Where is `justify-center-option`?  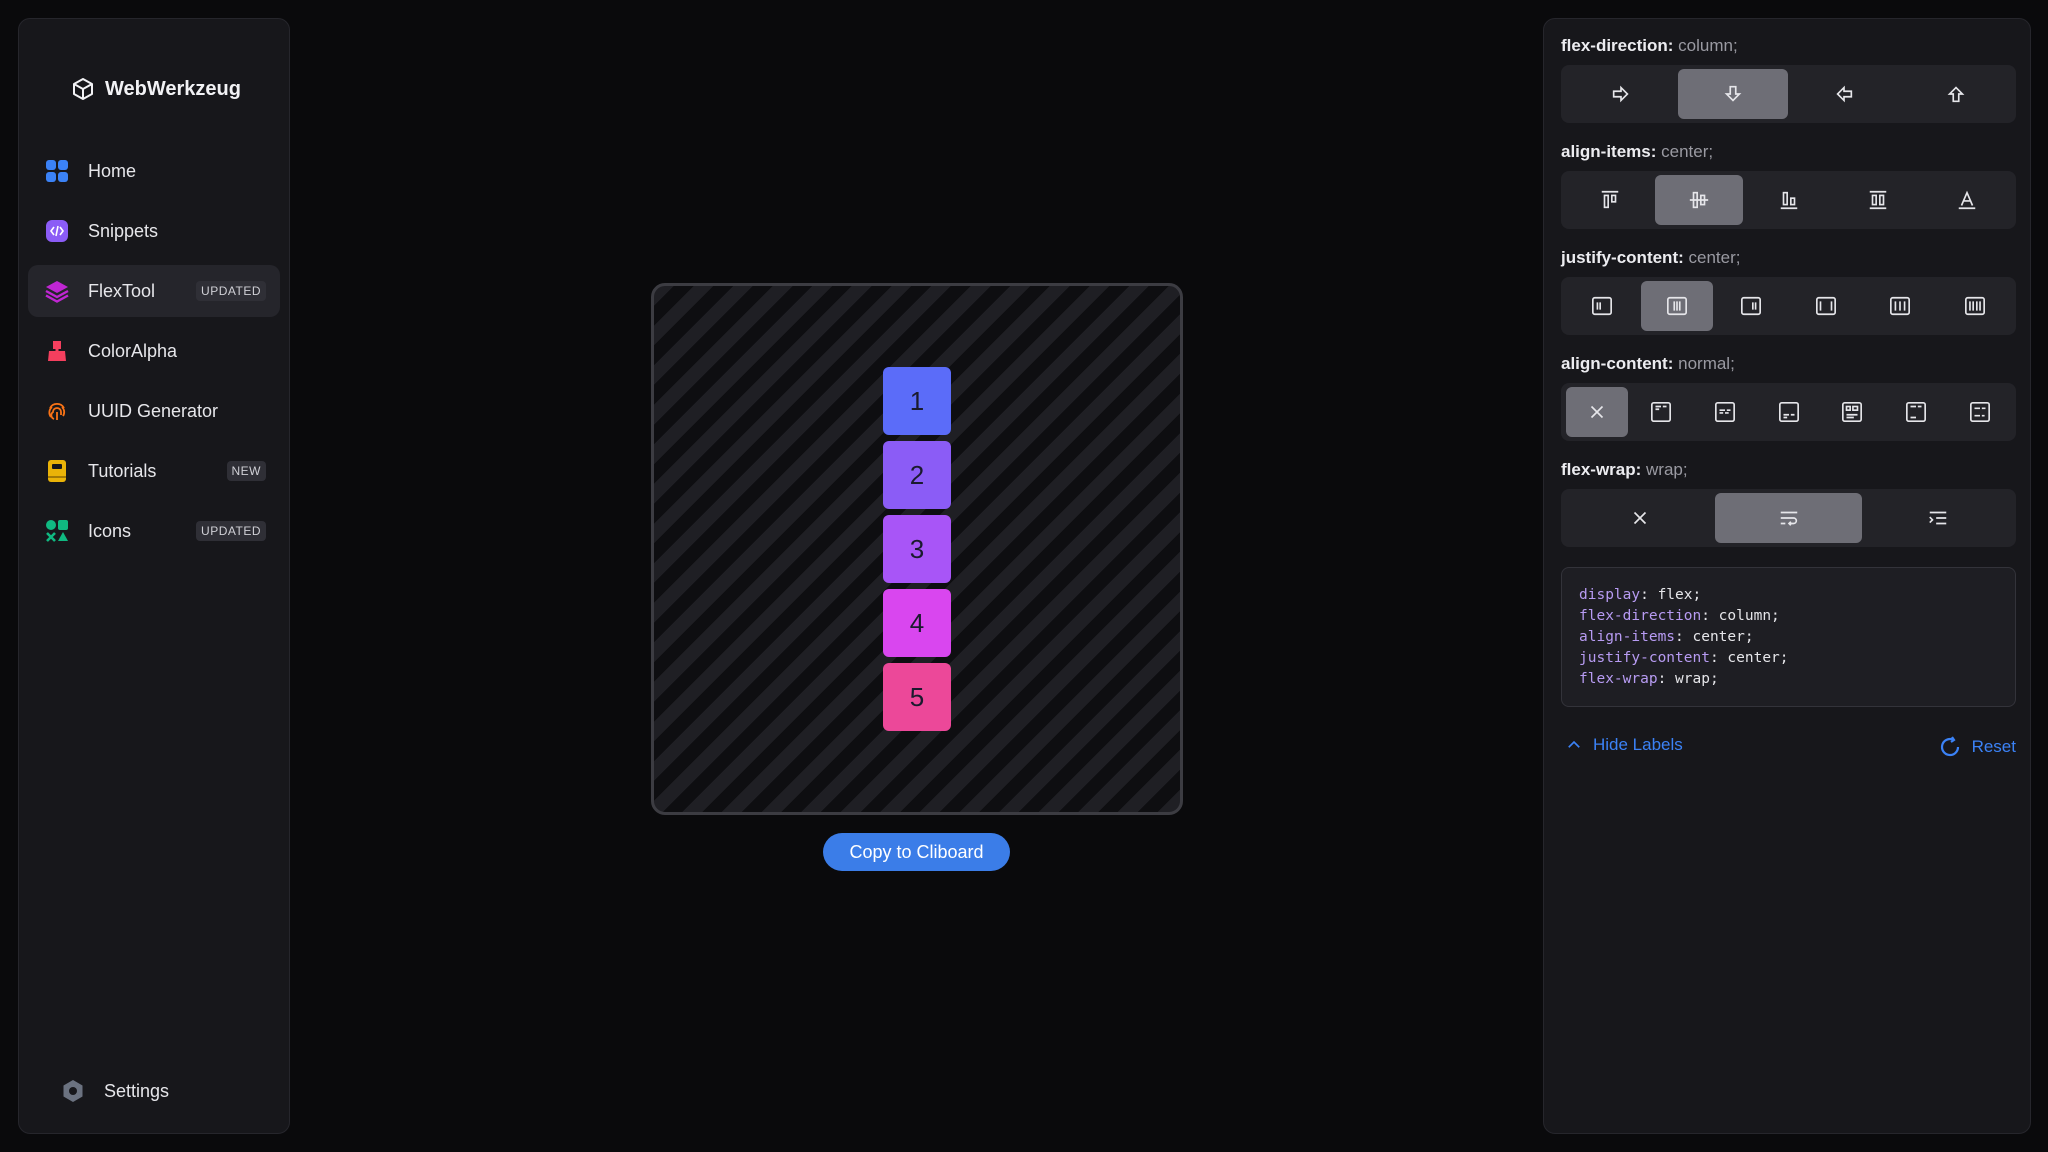
justify-center-option is located at coordinates (1676, 306).